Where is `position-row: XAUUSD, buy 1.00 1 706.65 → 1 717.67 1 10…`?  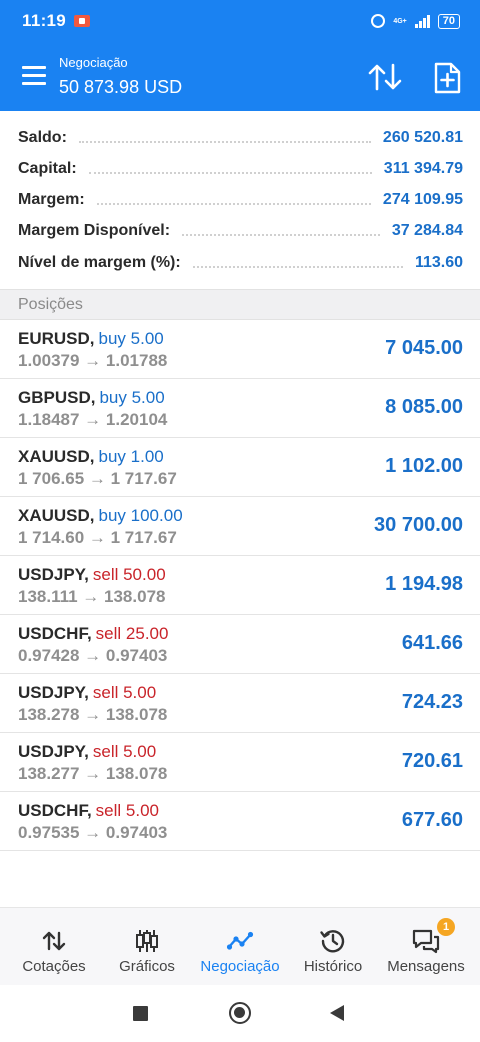
position-row: XAUUSD, buy 1.00 1 706.65 → 1 717.67 1 10… is located at coordinates (240, 467).